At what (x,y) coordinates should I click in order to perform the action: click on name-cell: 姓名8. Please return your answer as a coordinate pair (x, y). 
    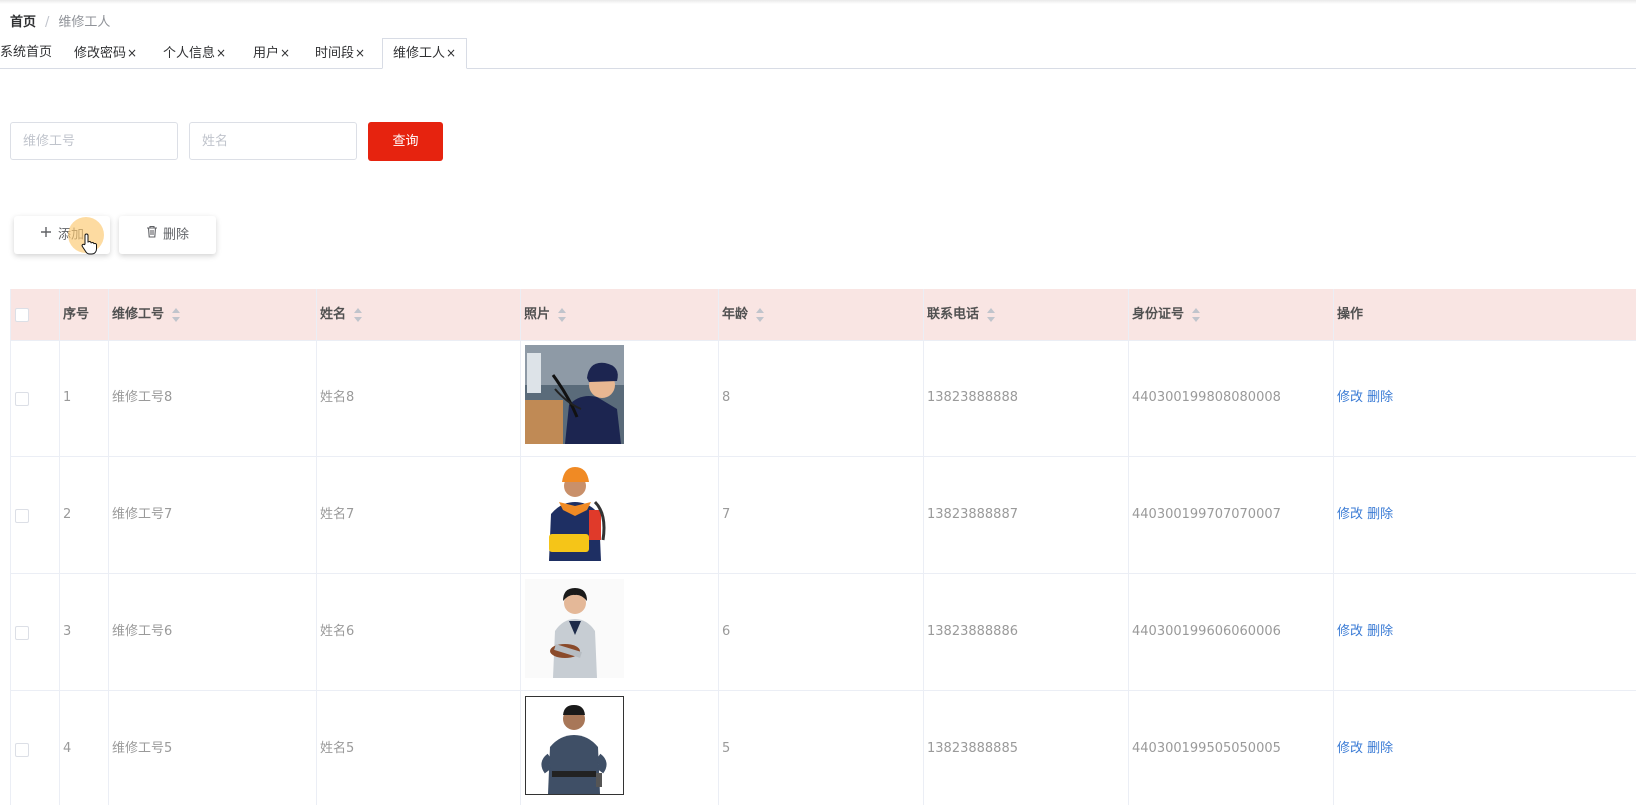
    Looking at the image, I should click on (419, 398).